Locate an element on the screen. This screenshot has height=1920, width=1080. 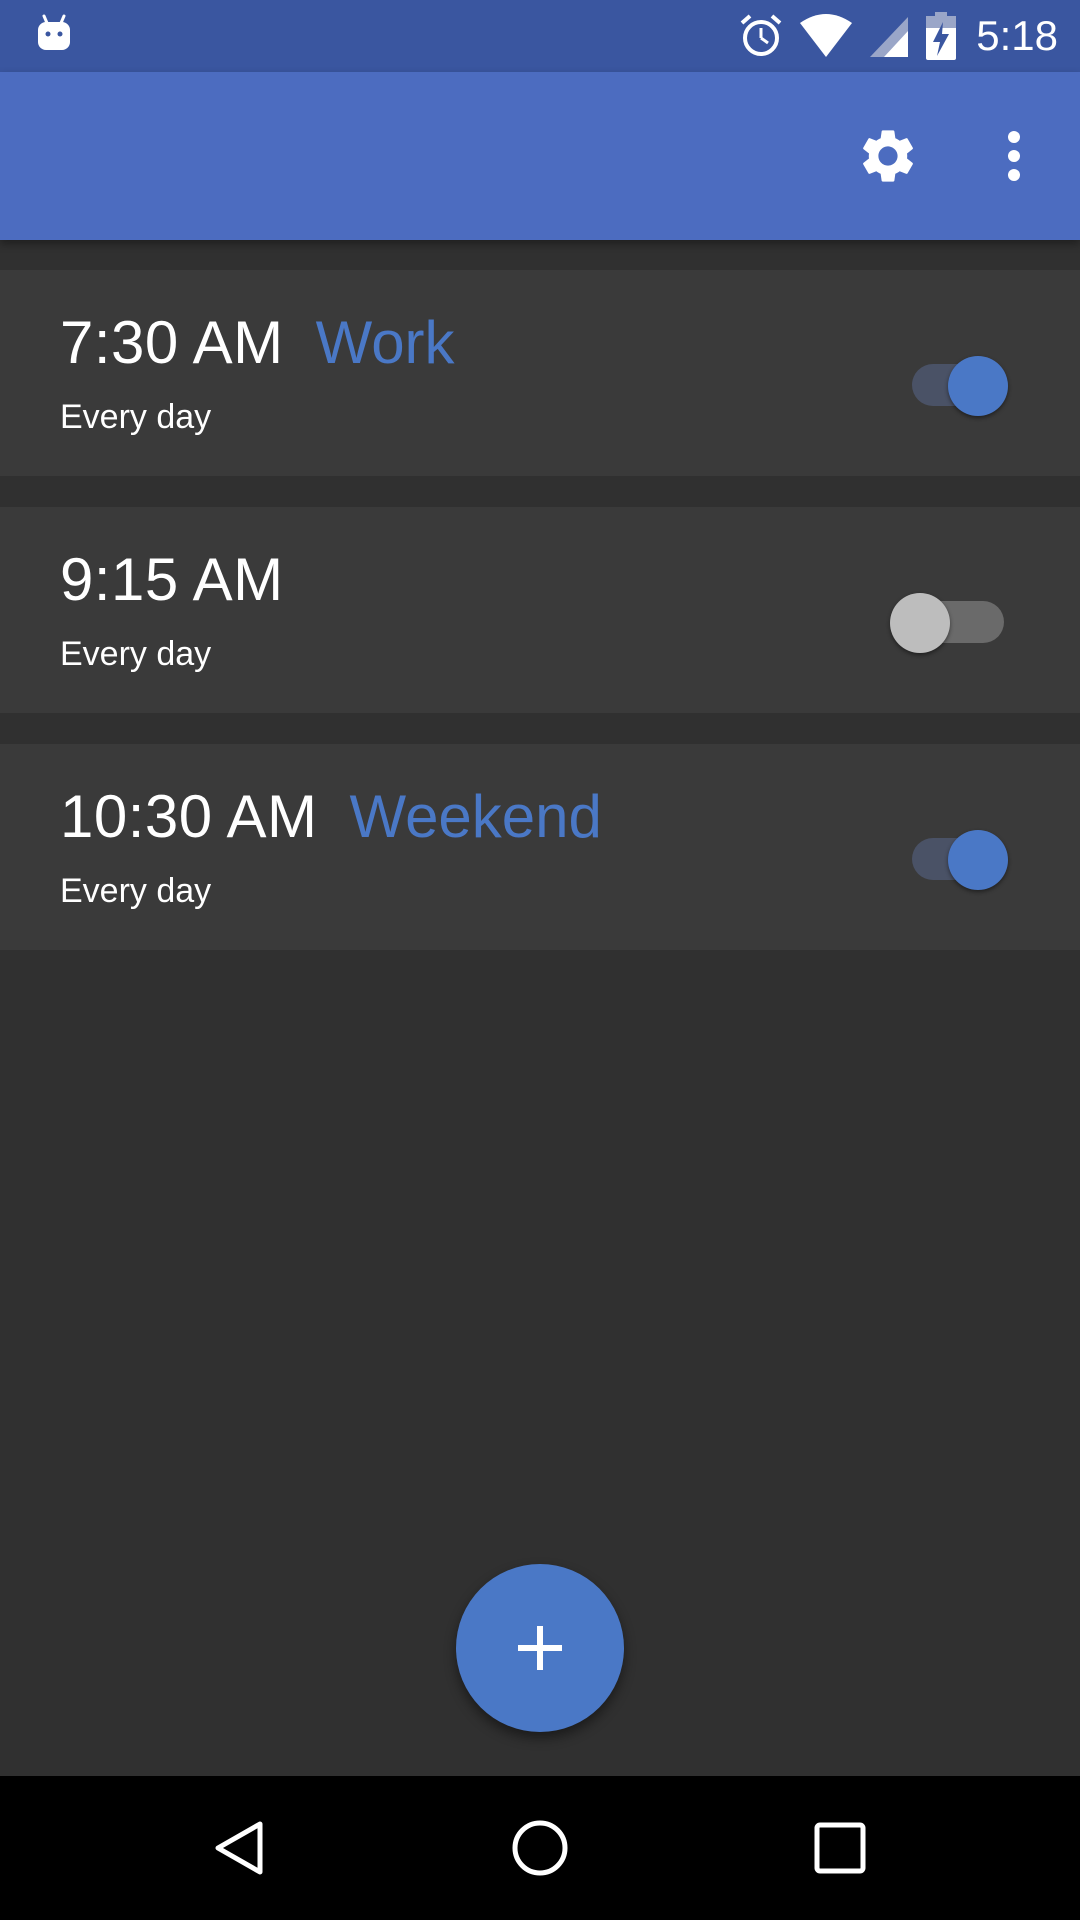
alarm-label: Weekend is located at coordinates (475, 816).